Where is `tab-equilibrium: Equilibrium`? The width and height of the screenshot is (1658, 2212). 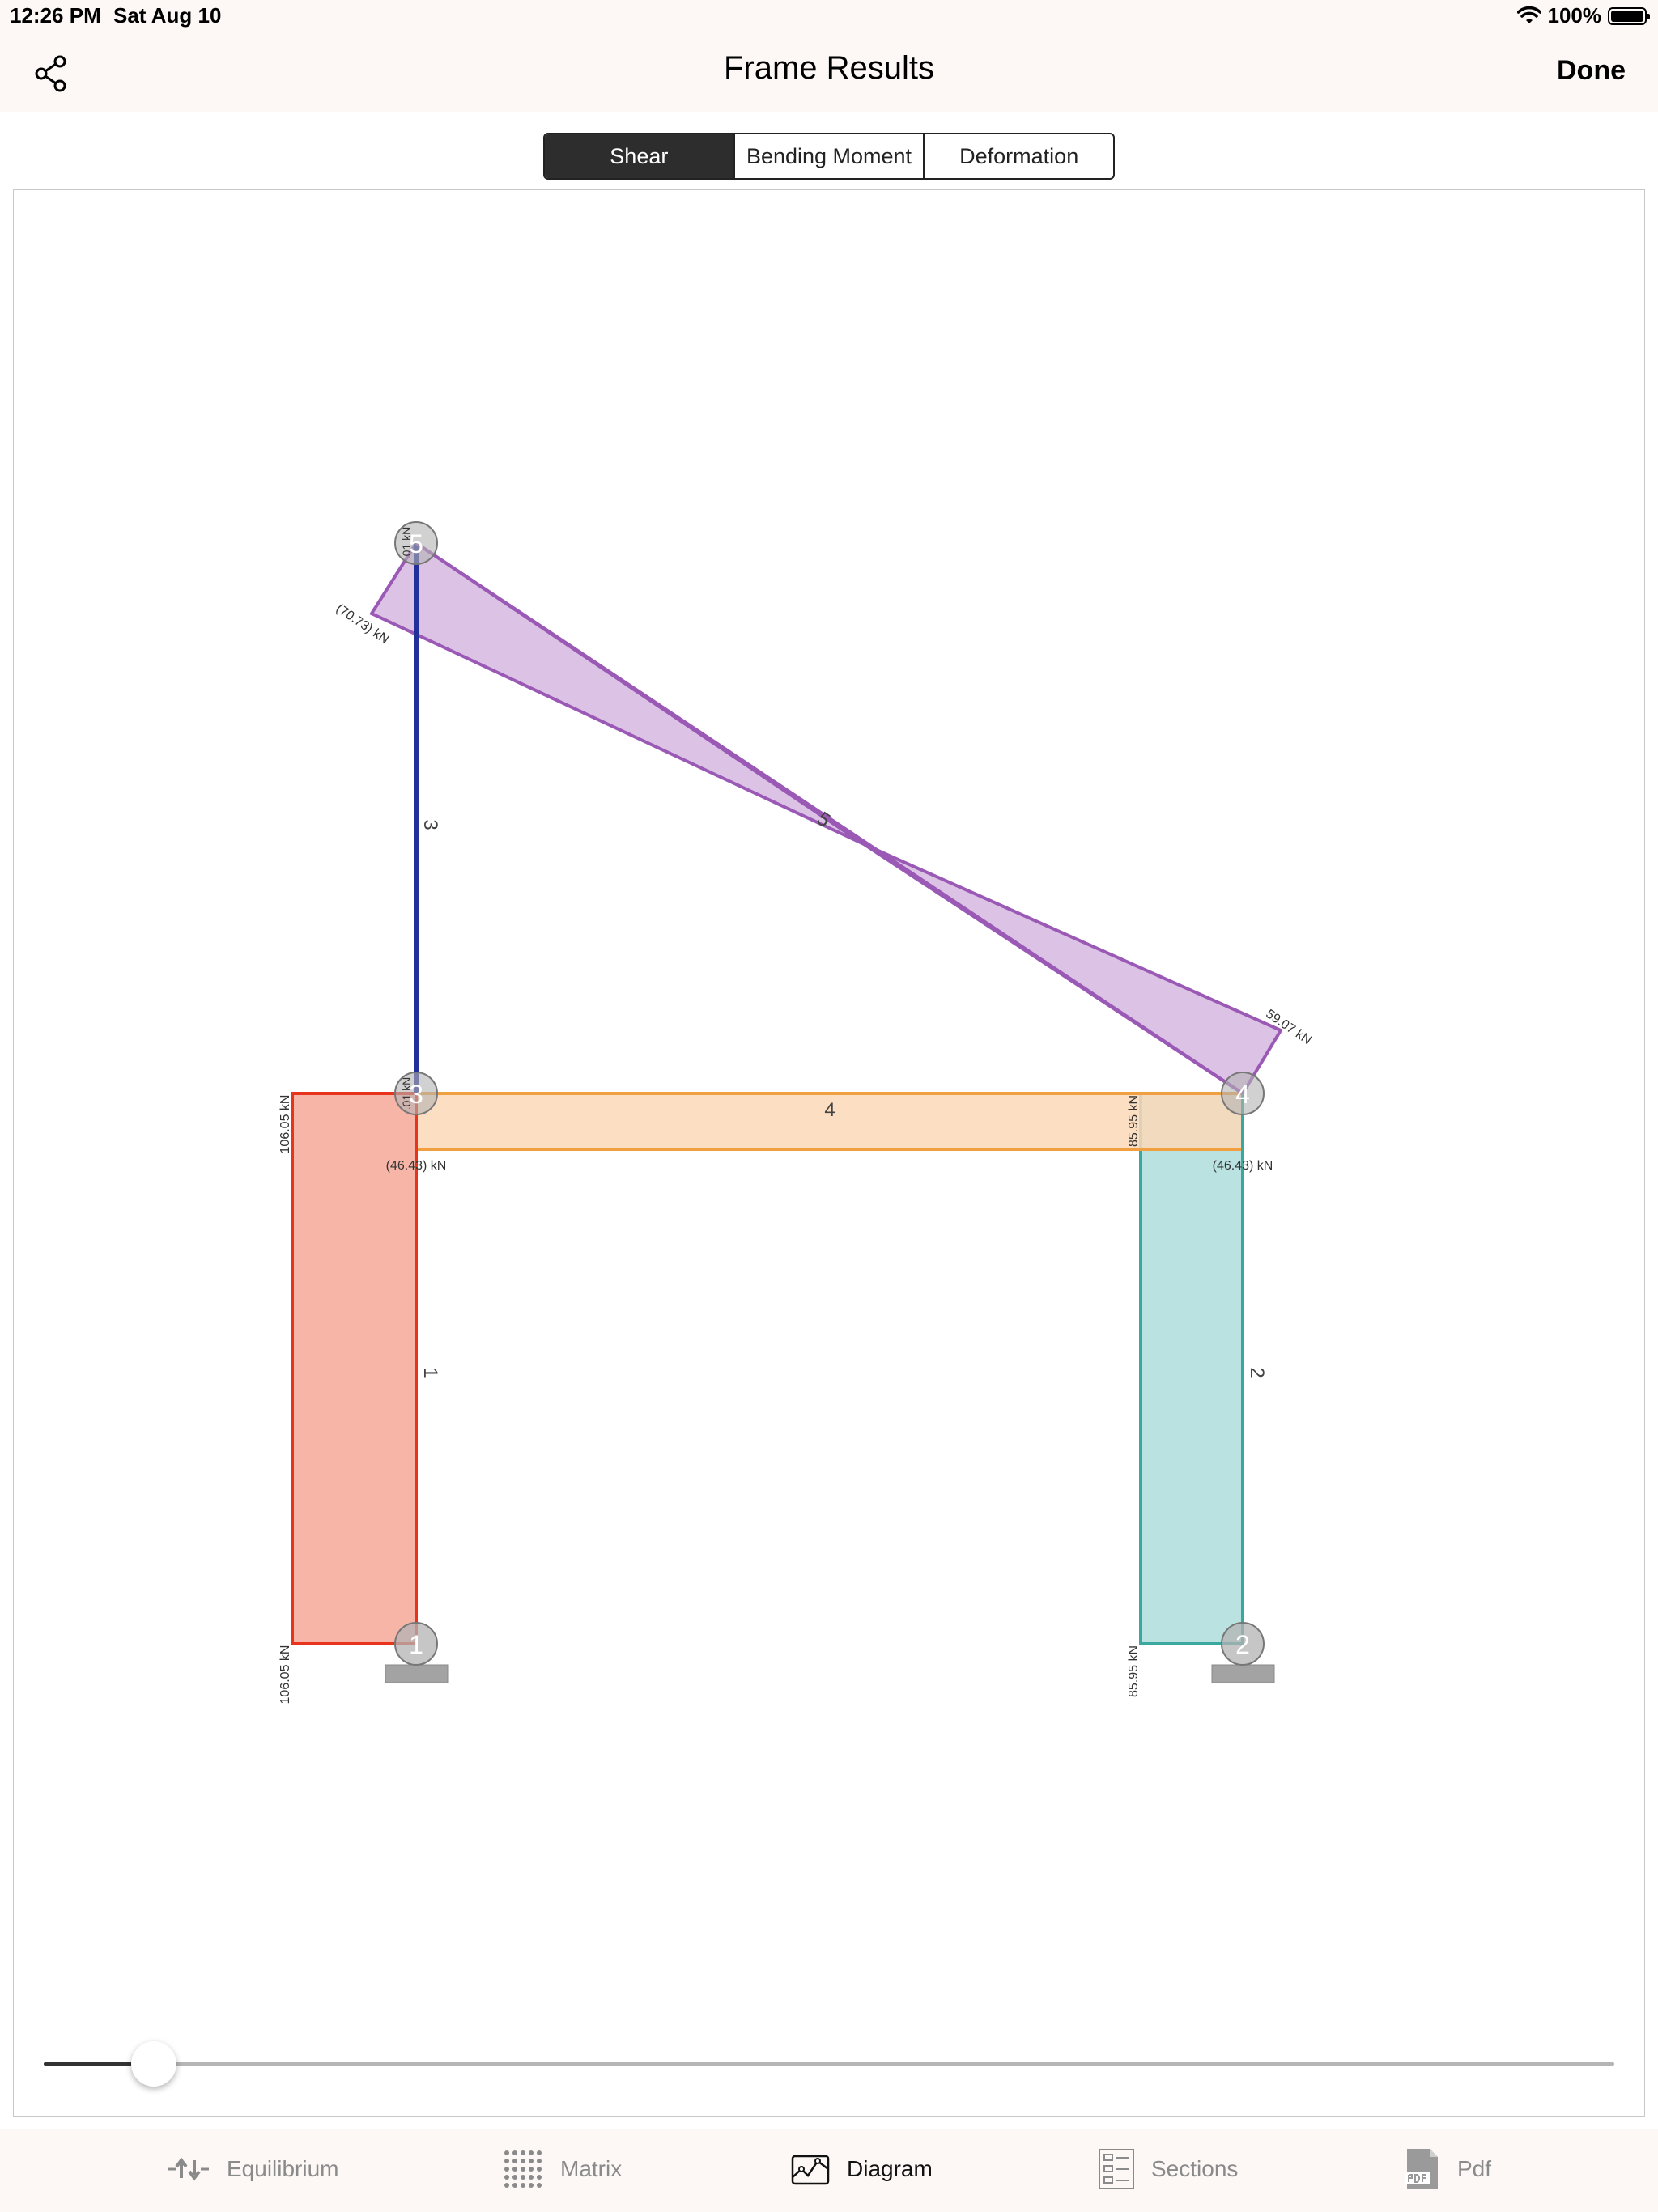
tab-equilibrium: Equilibrium is located at coordinates (253, 2169).